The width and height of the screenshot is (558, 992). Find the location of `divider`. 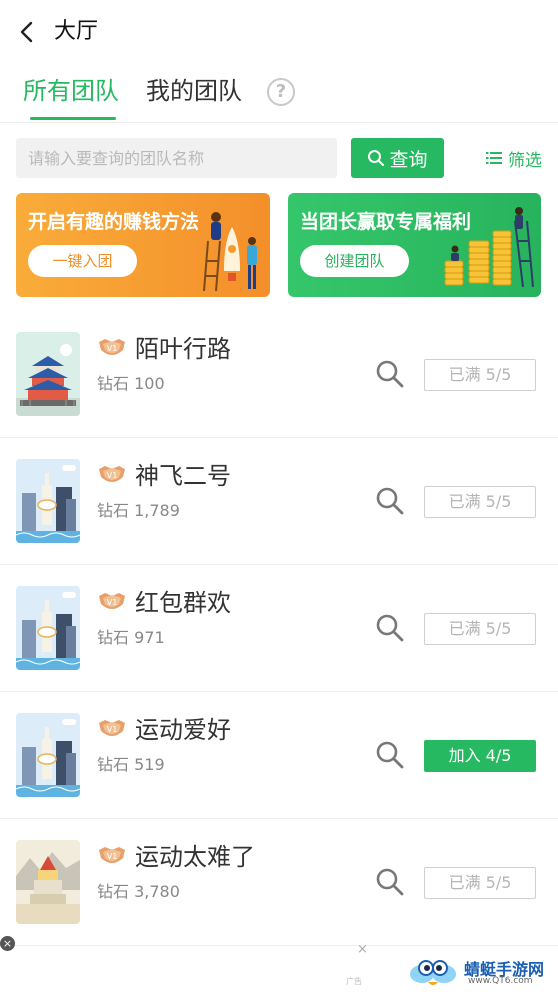

divider is located at coordinates (279, 122).